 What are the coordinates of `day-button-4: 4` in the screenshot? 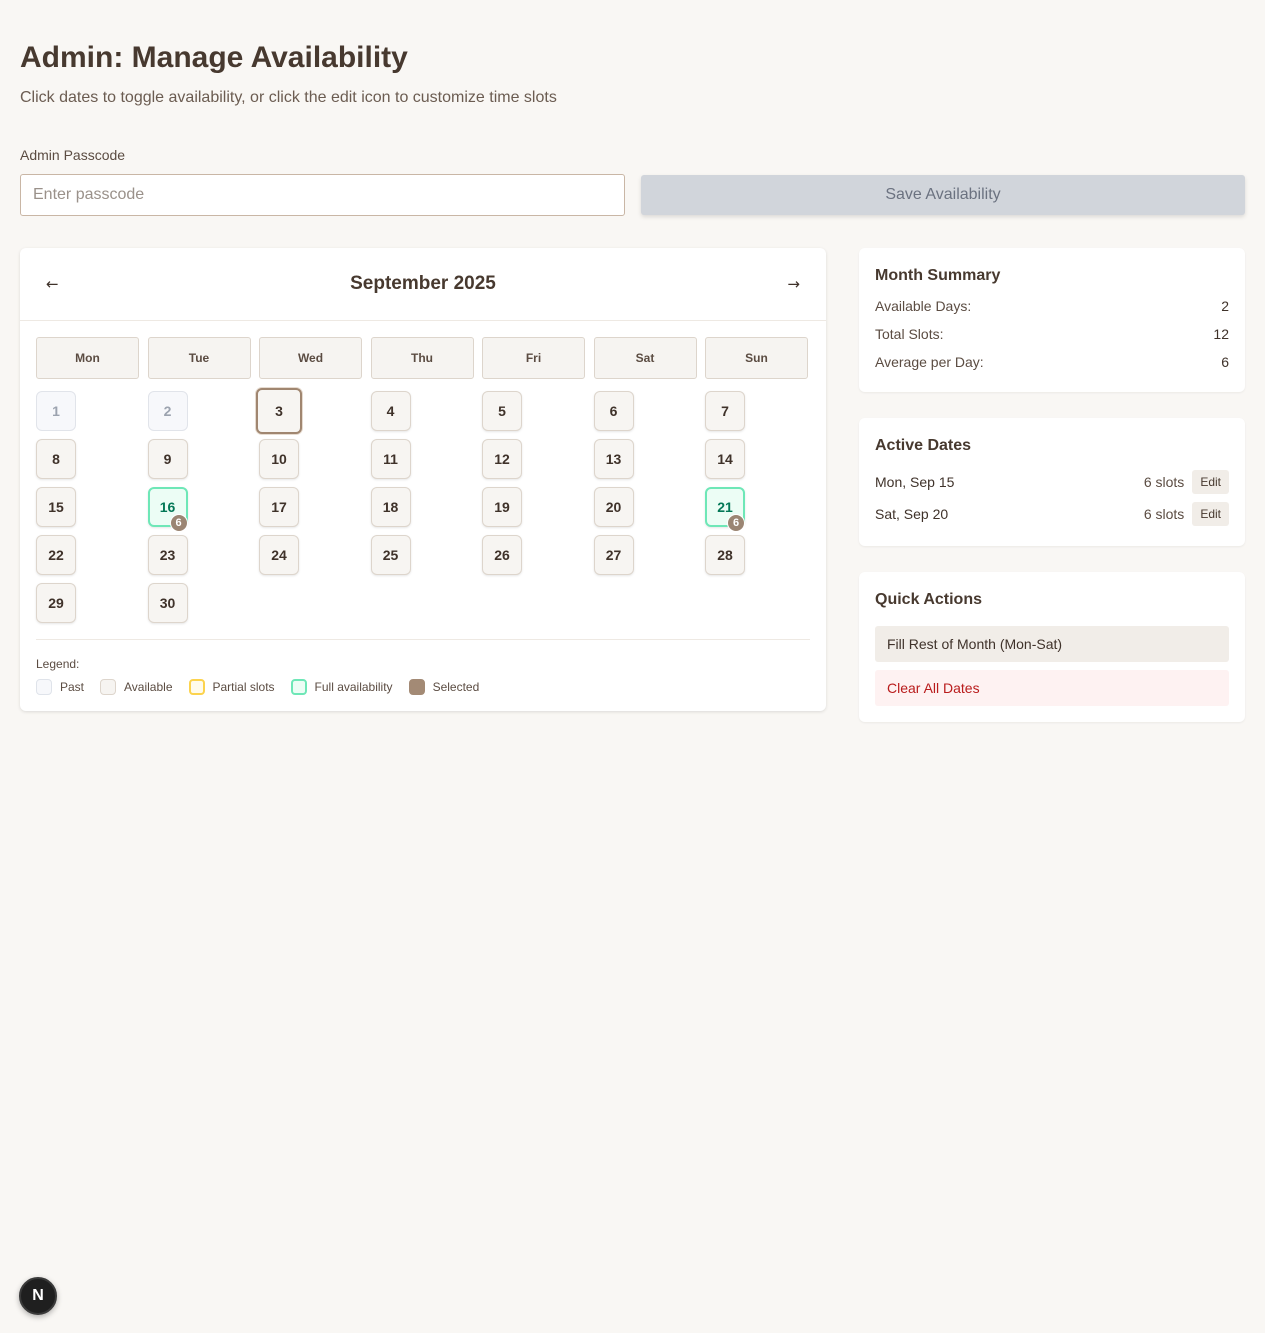 It's located at (390, 411).